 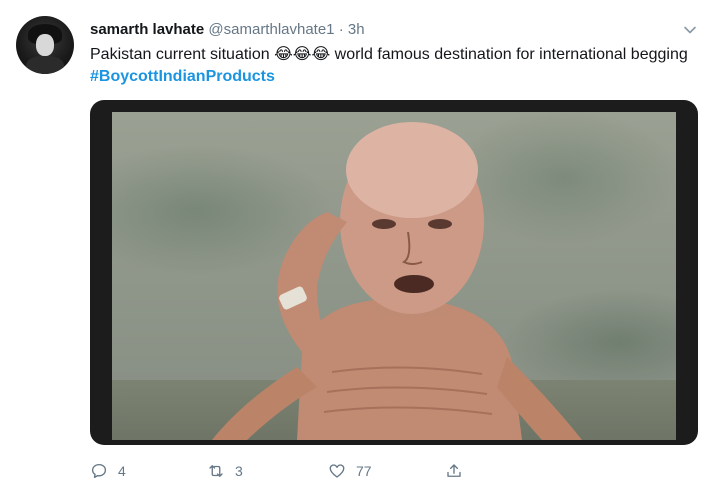 I want to click on reply-count: 4, so click(x=122, y=471).